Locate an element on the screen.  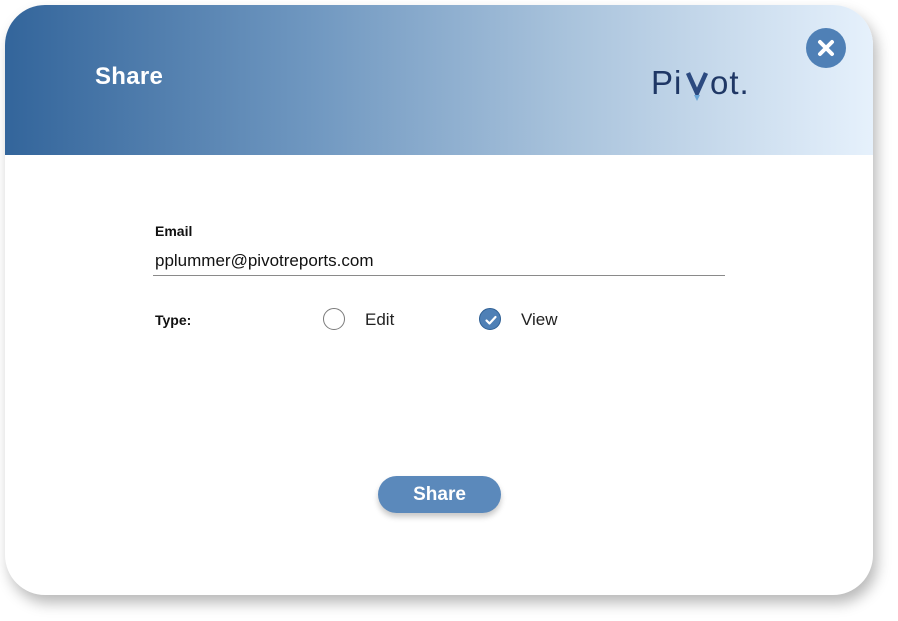
radio-view: View is located at coordinates (534, 320).